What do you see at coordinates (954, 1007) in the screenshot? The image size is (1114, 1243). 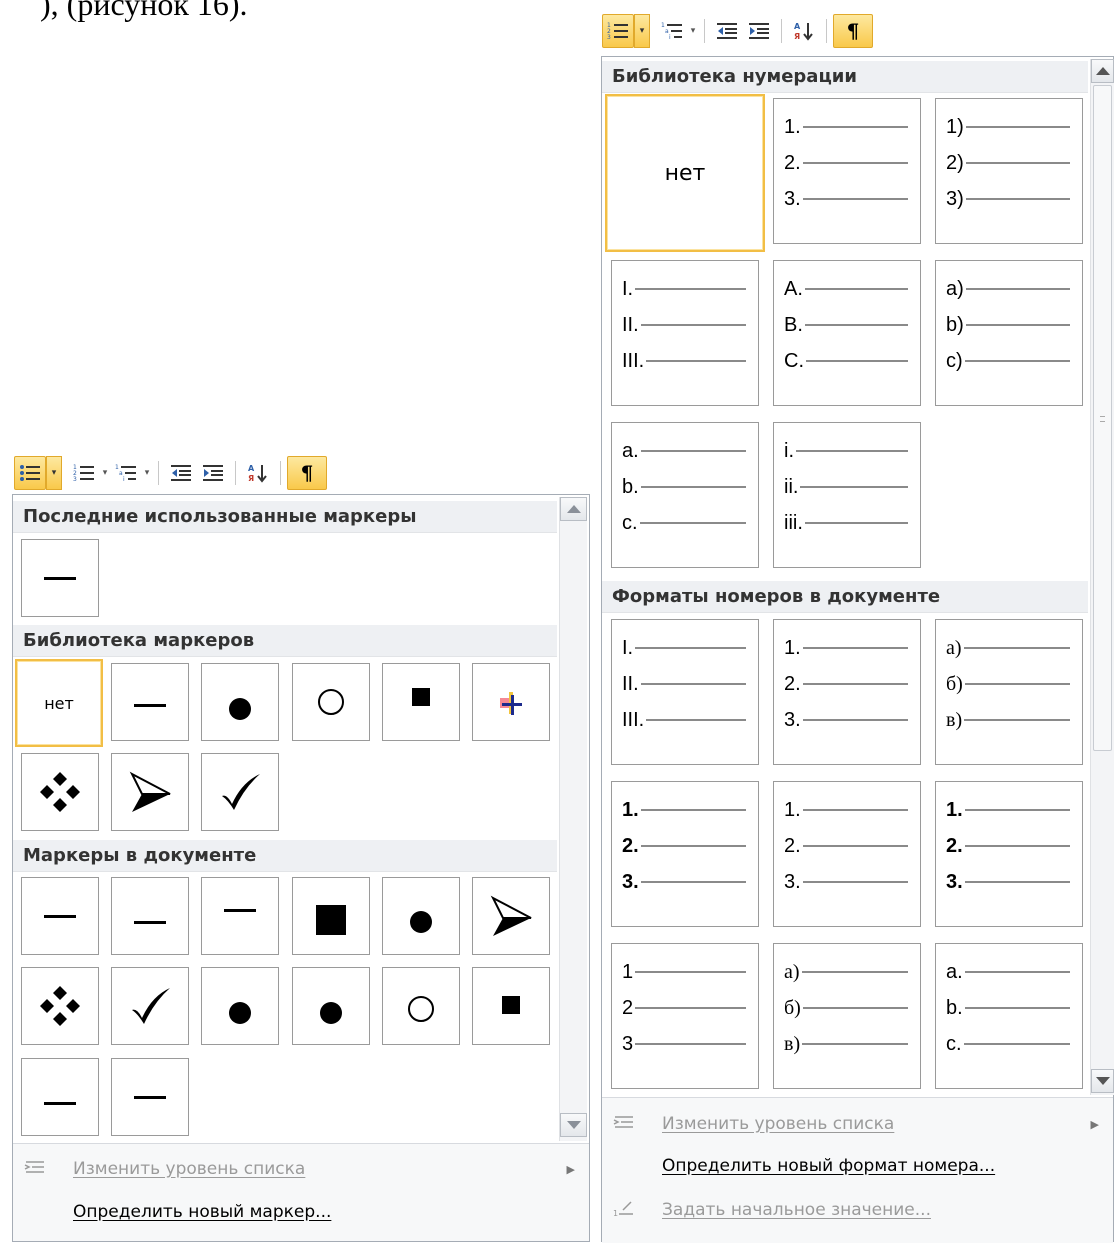 I see `numbering-label: b.` at bounding box center [954, 1007].